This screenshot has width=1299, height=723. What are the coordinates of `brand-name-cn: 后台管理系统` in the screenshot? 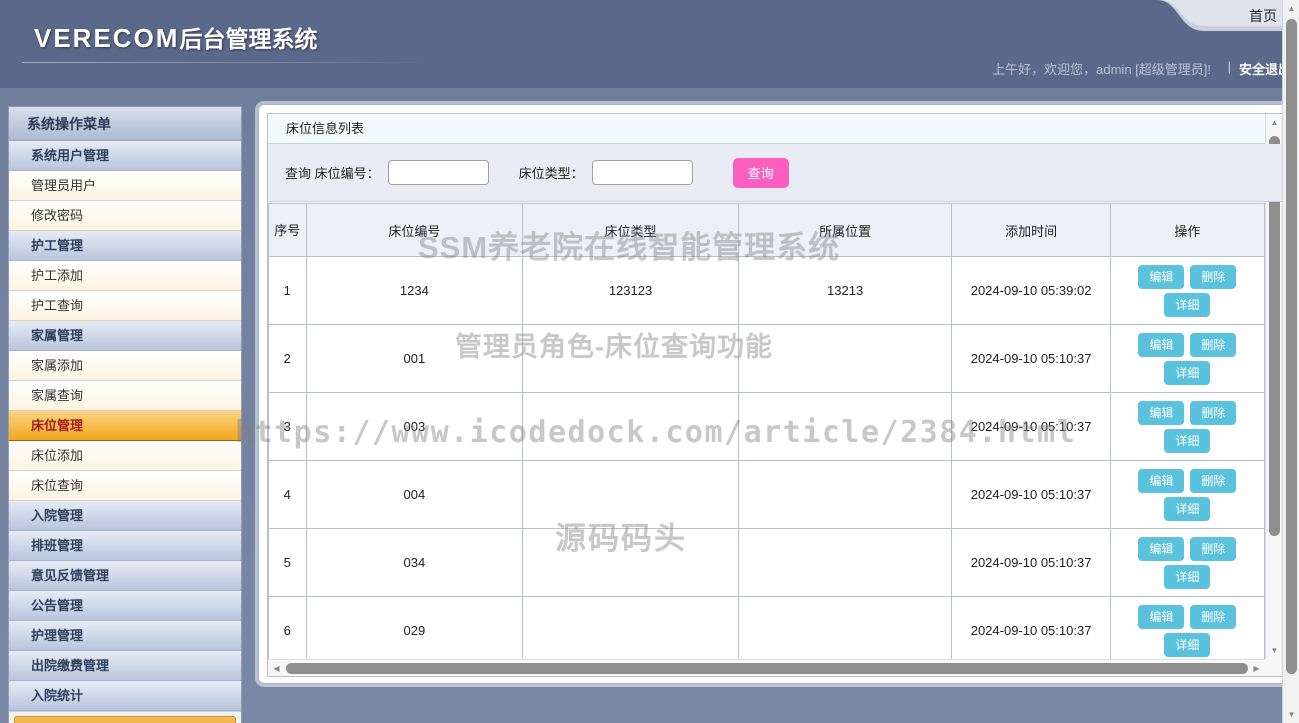 It's located at (248, 39).